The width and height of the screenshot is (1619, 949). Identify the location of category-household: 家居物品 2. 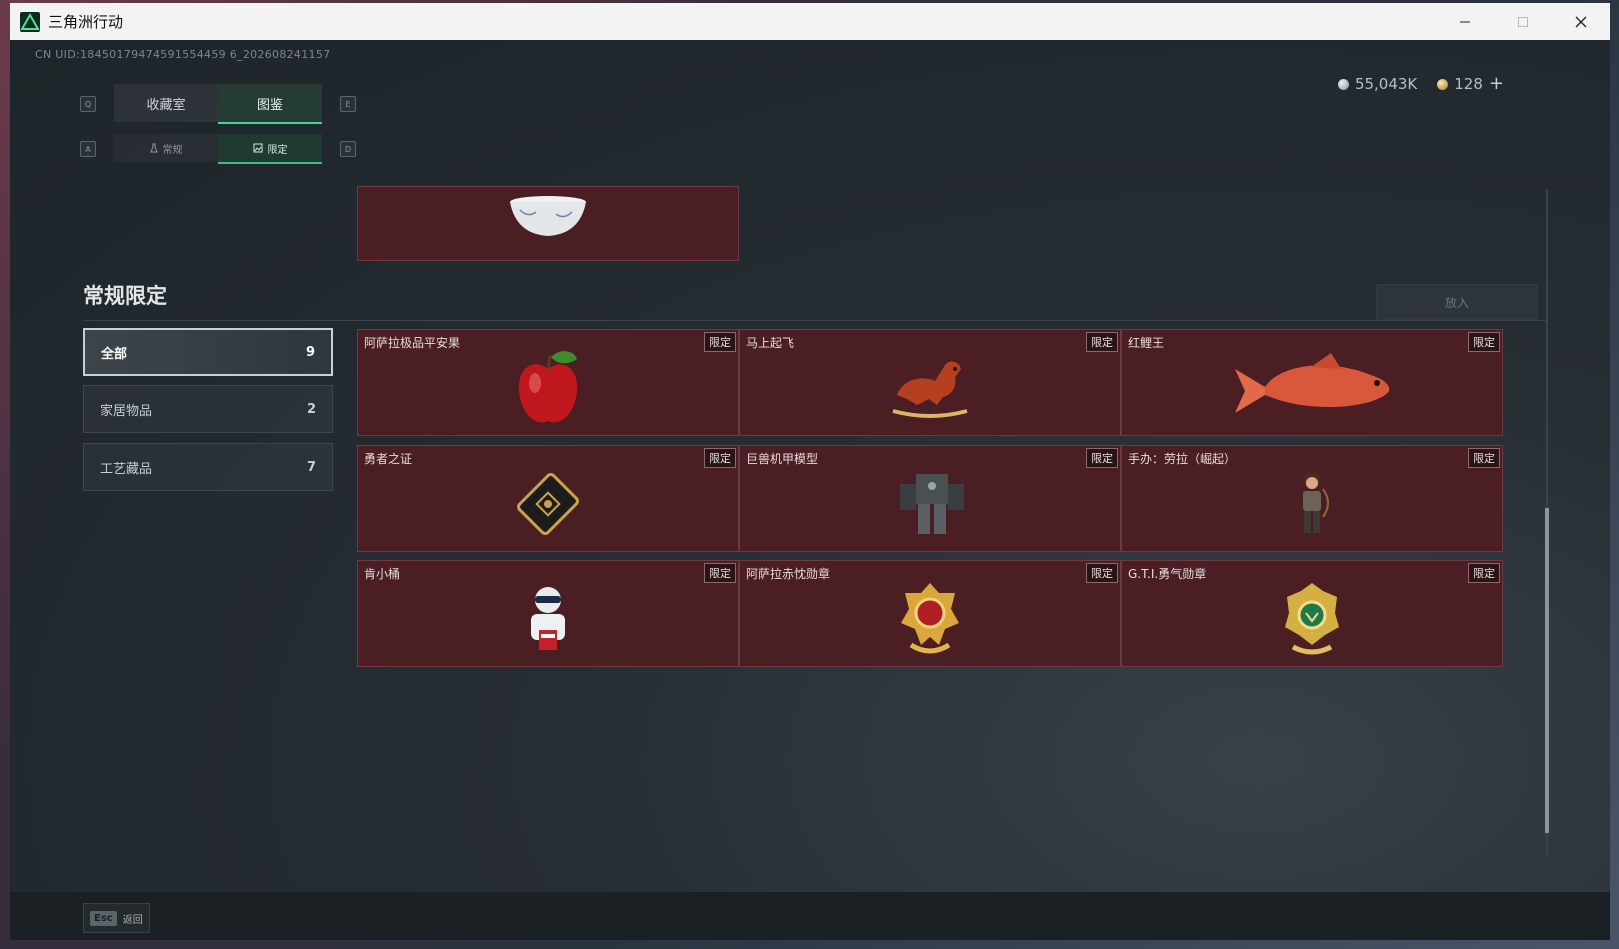
(208, 409).